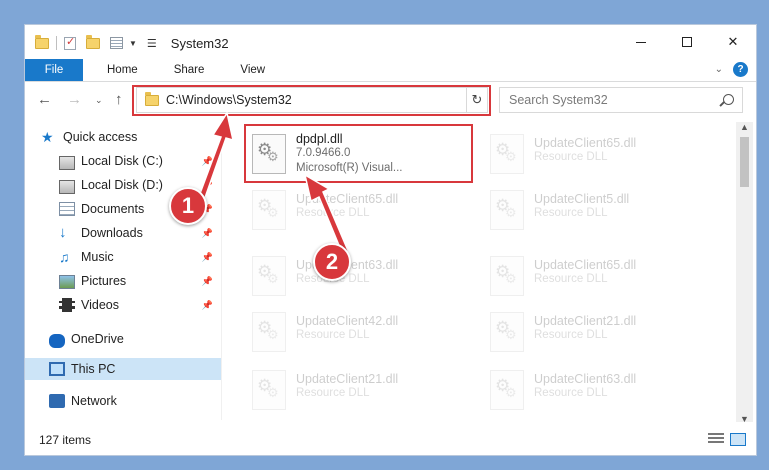 The height and width of the screenshot is (470, 769). What do you see at coordinates (54, 70) in the screenshot?
I see `tab-file: File` at bounding box center [54, 70].